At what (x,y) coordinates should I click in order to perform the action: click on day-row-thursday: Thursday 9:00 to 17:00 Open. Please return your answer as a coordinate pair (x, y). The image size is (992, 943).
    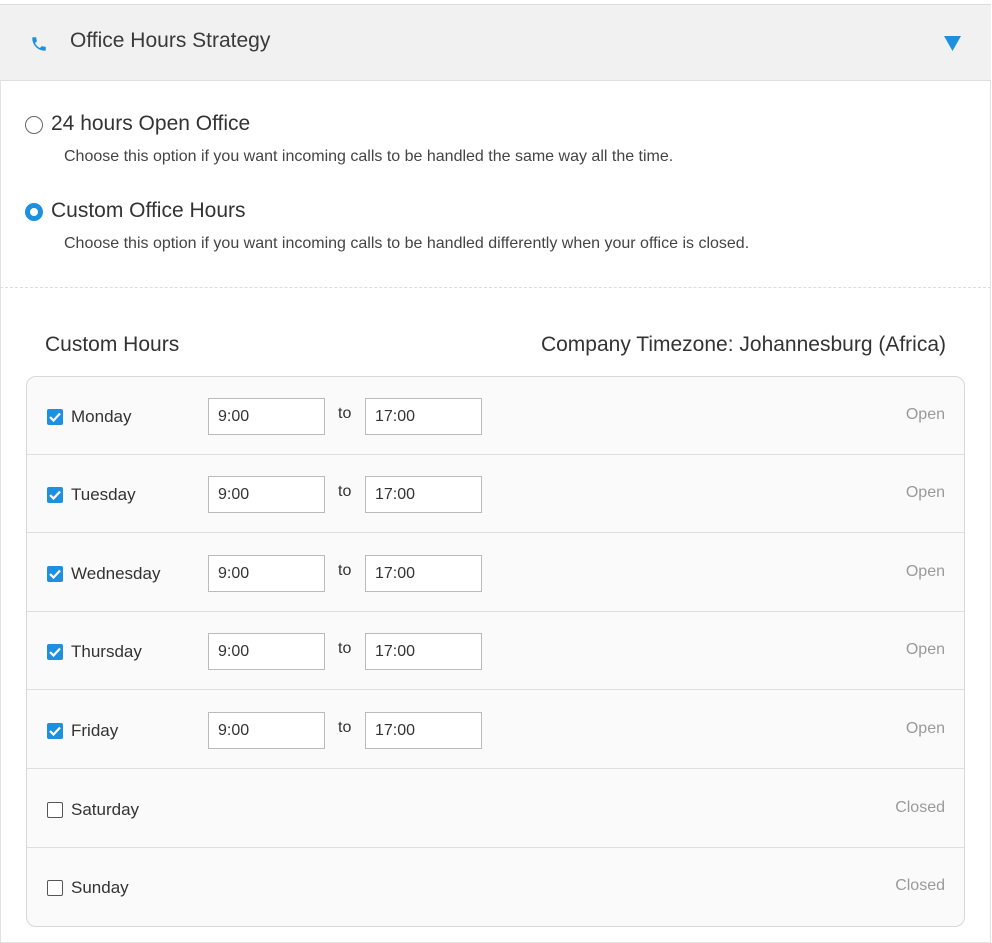
    Looking at the image, I should click on (495, 651).